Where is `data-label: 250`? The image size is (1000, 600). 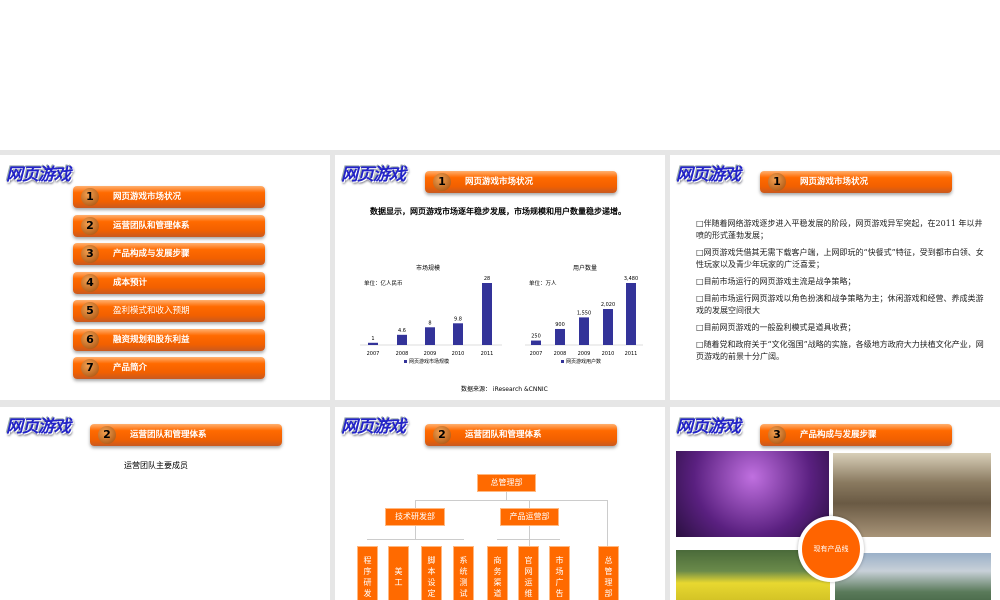
data-label: 250 is located at coordinates (536, 337).